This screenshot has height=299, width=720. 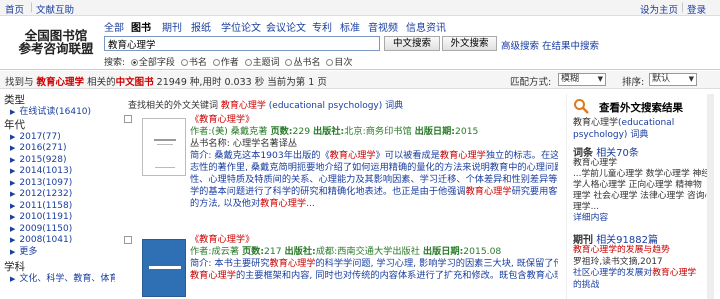 I want to click on periodical-article-link: 的挑战, so click(x=639, y=286).